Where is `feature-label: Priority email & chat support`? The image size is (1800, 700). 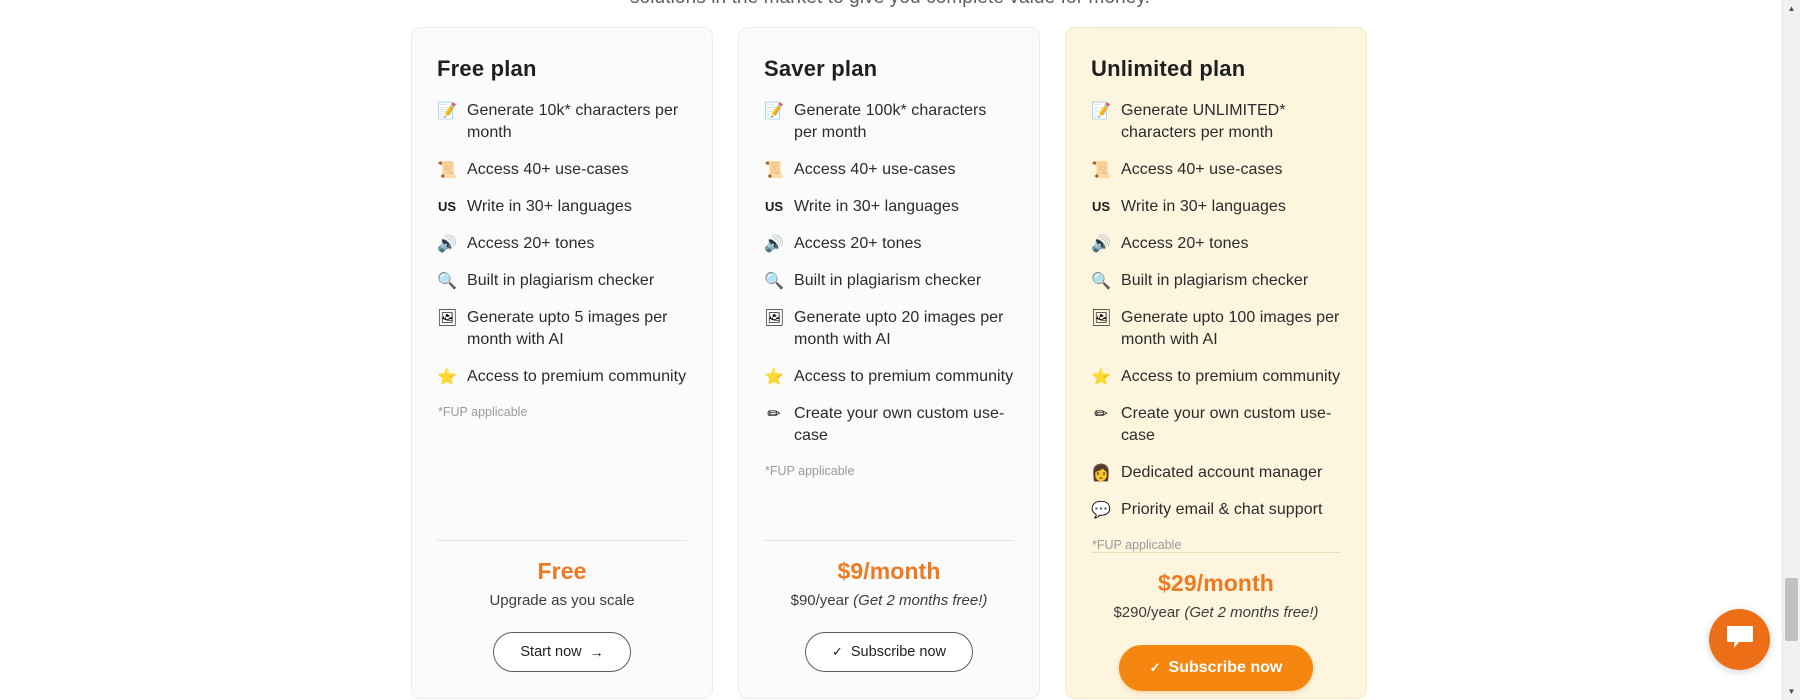
feature-label: Priority email & chat support is located at coordinates (1222, 510).